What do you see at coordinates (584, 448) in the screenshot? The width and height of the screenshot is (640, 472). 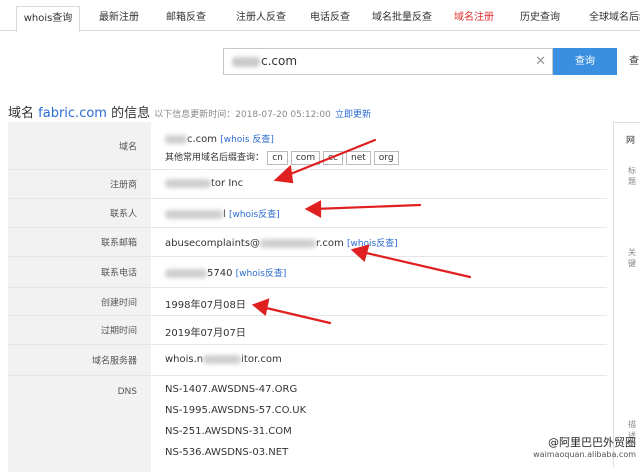 I see `watermark: @阿里巴巴外贸圈 waimaoquan.alibaba.com` at bounding box center [584, 448].